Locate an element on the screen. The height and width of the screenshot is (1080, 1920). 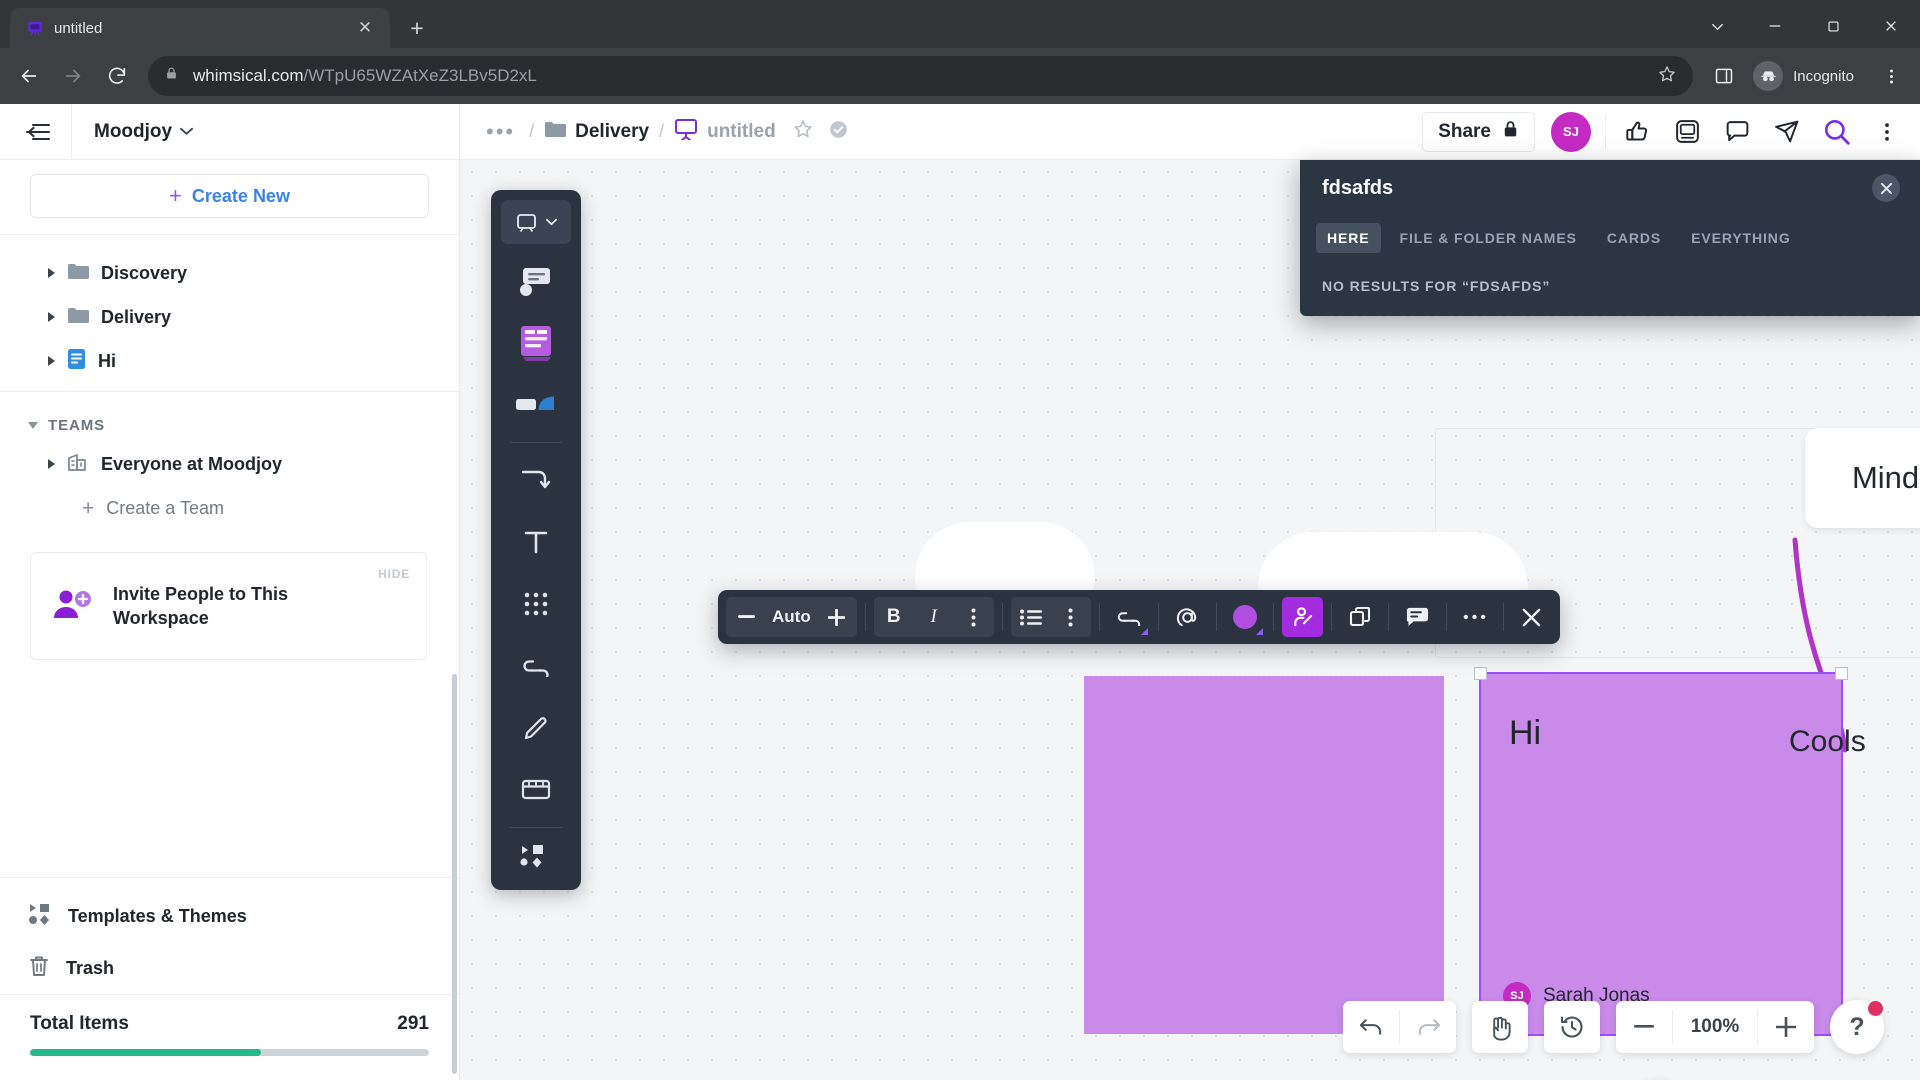
text-tool-icon is located at coordinates (536, 542).